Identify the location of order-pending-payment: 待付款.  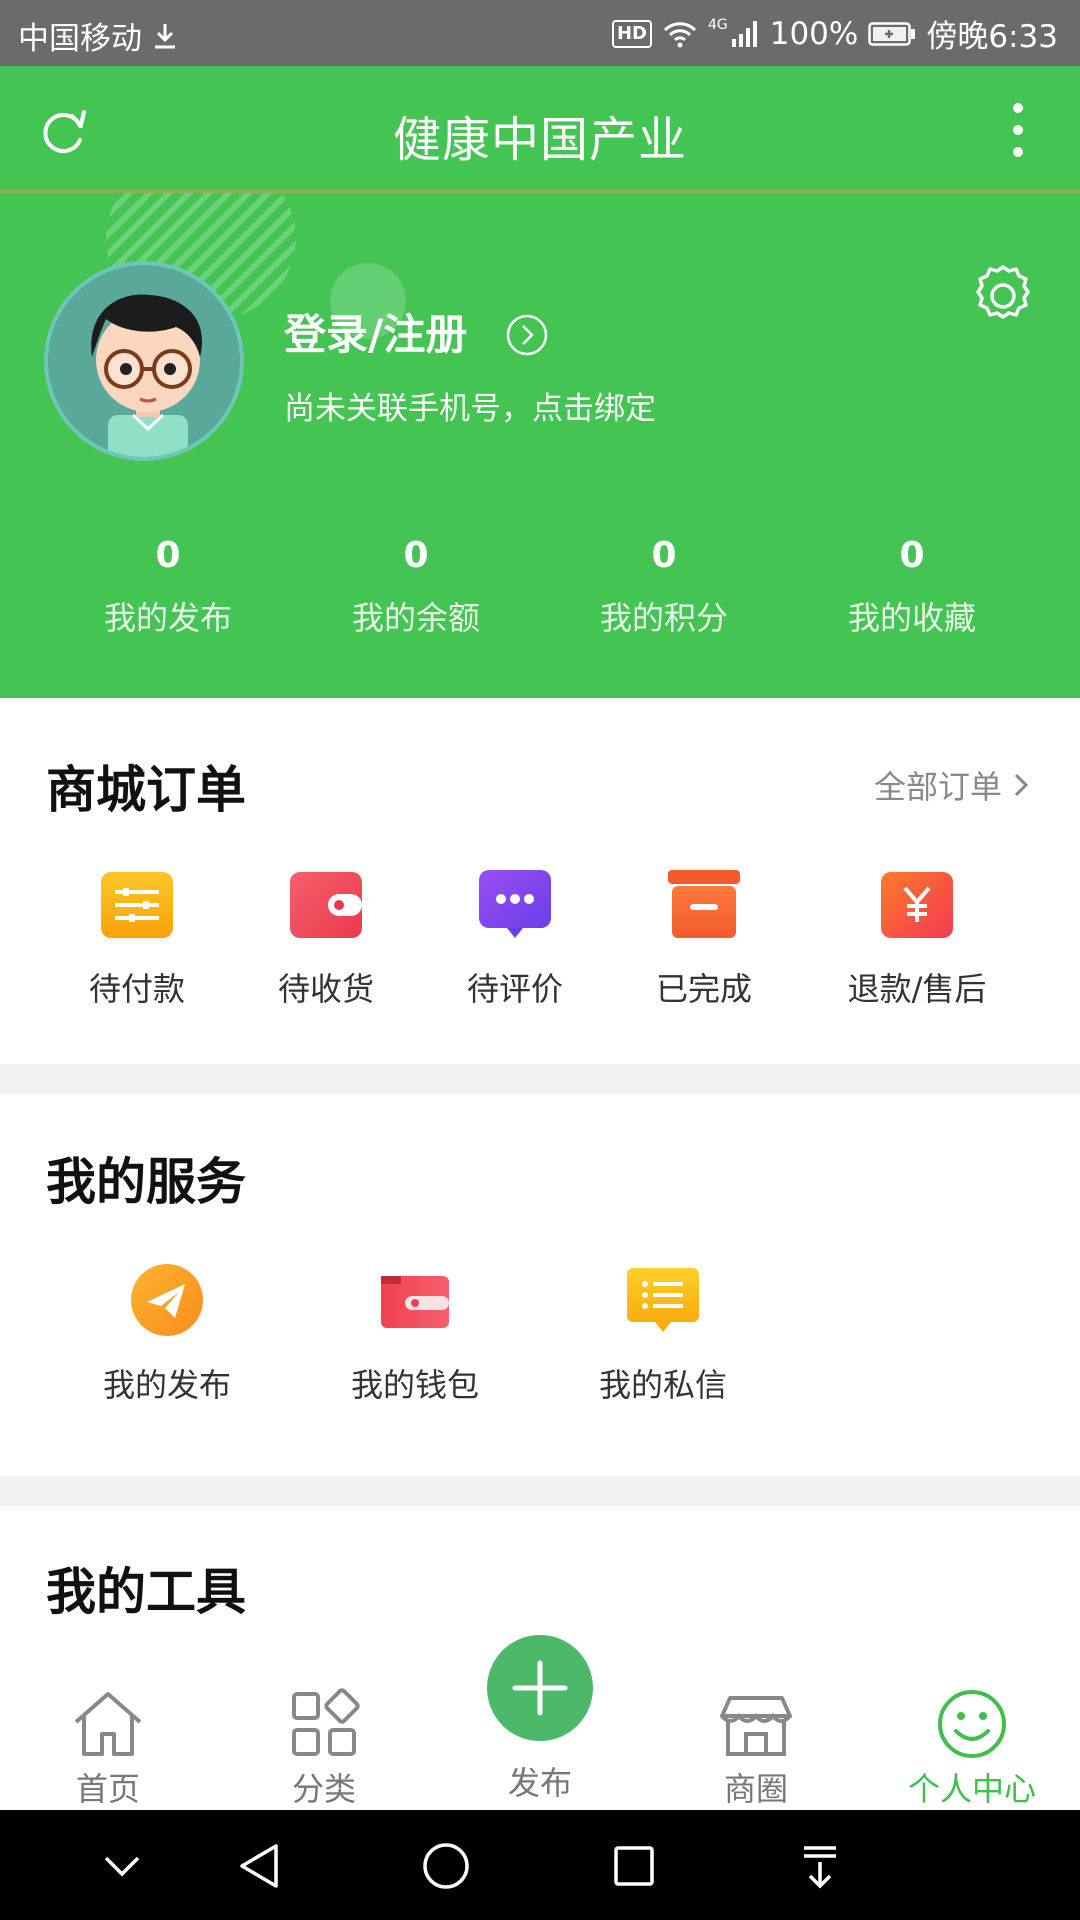
(137, 938).